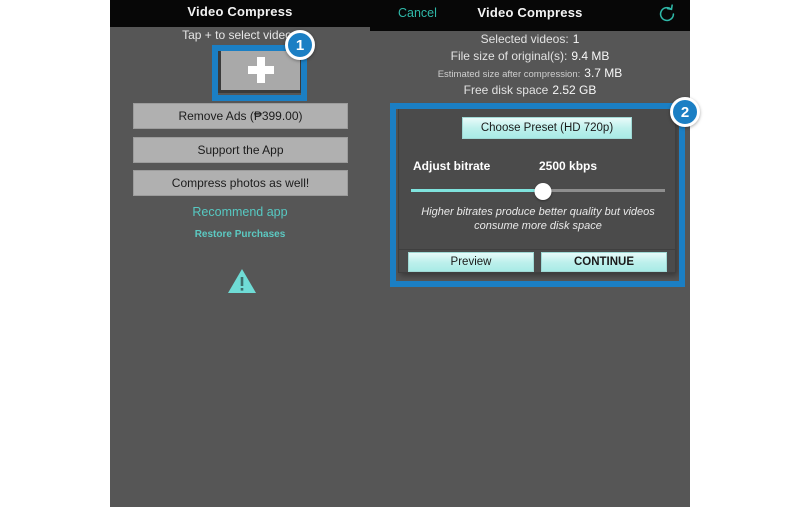 The image size is (800, 507). What do you see at coordinates (576, 39) in the screenshot?
I see `info-value: 1` at bounding box center [576, 39].